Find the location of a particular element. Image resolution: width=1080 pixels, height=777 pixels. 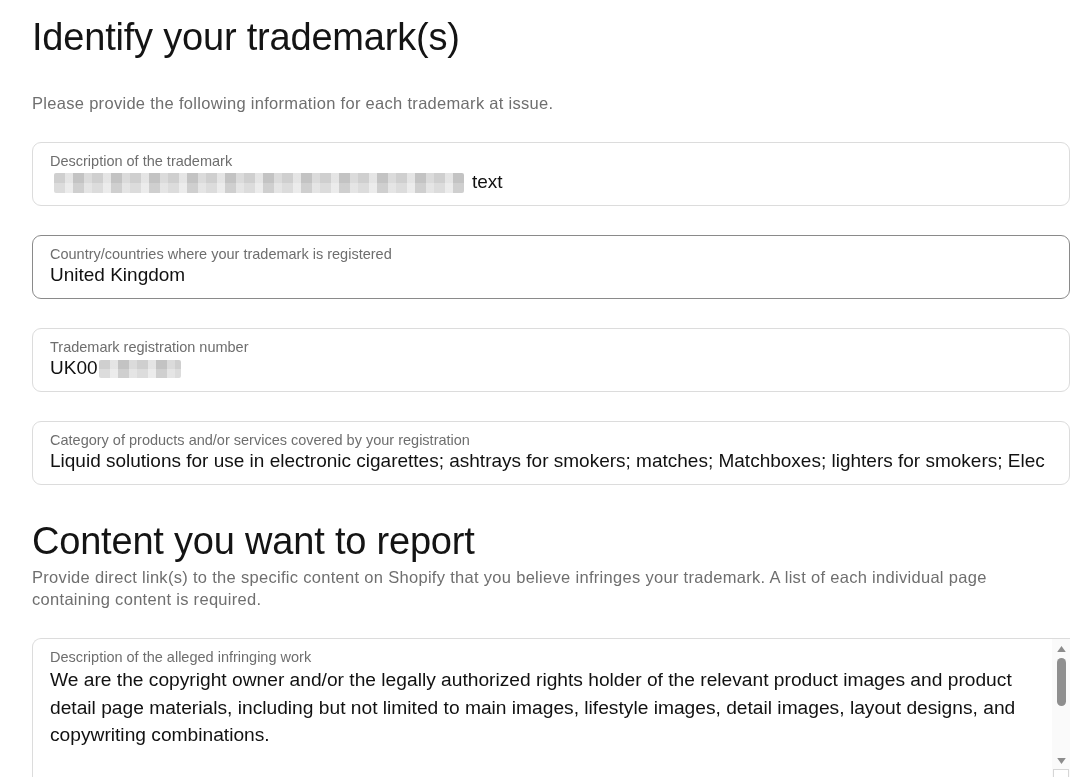

field-value: text is located at coordinates (487, 182).